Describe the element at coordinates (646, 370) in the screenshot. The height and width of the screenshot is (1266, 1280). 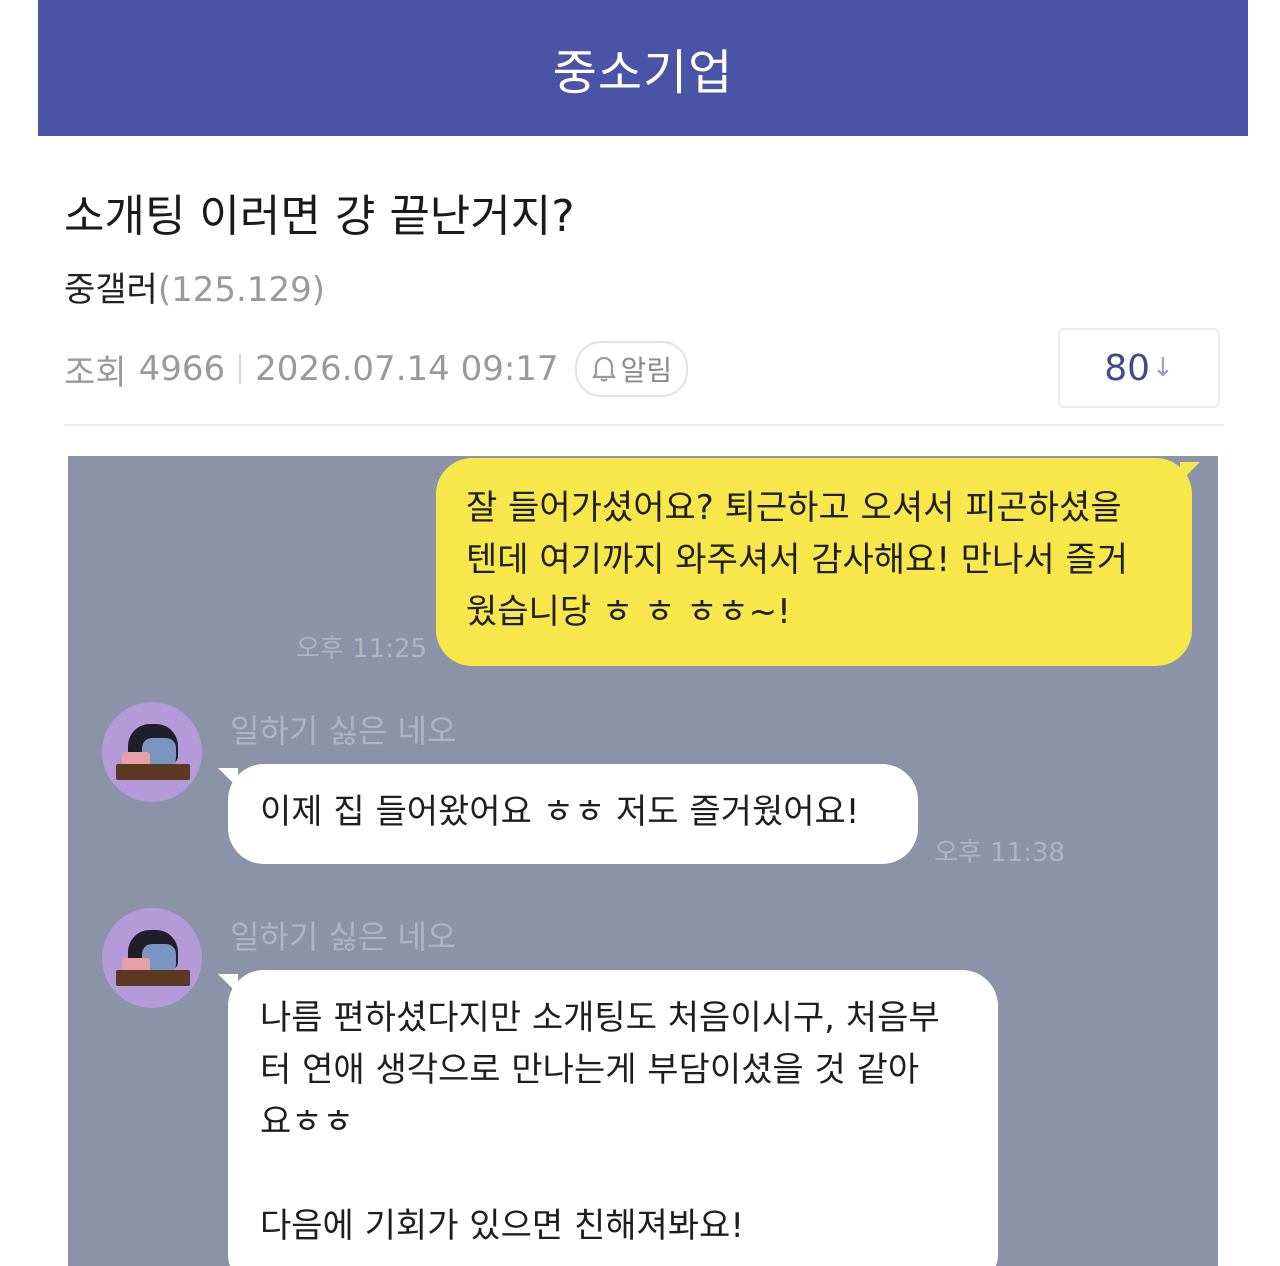
I see `alarm-label: 알림` at that location.